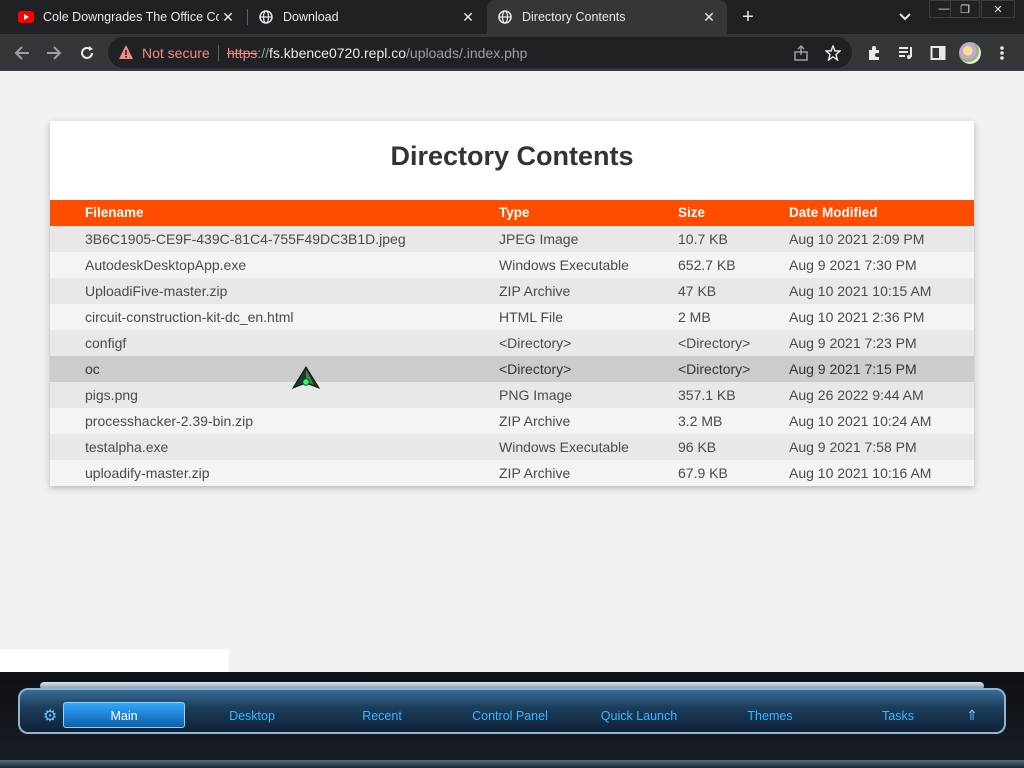 The width and height of the screenshot is (1024, 768). I want to click on file-size: 10.7 KB, so click(703, 239).